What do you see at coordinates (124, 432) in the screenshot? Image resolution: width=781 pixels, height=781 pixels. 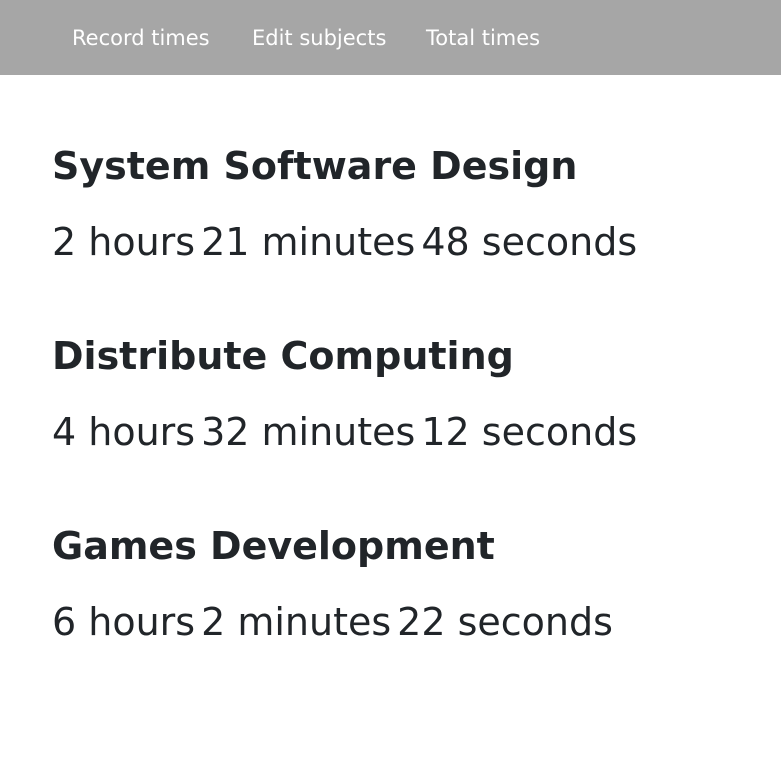 I see `hours-value: 4 hours` at bounding box center [124, 432].